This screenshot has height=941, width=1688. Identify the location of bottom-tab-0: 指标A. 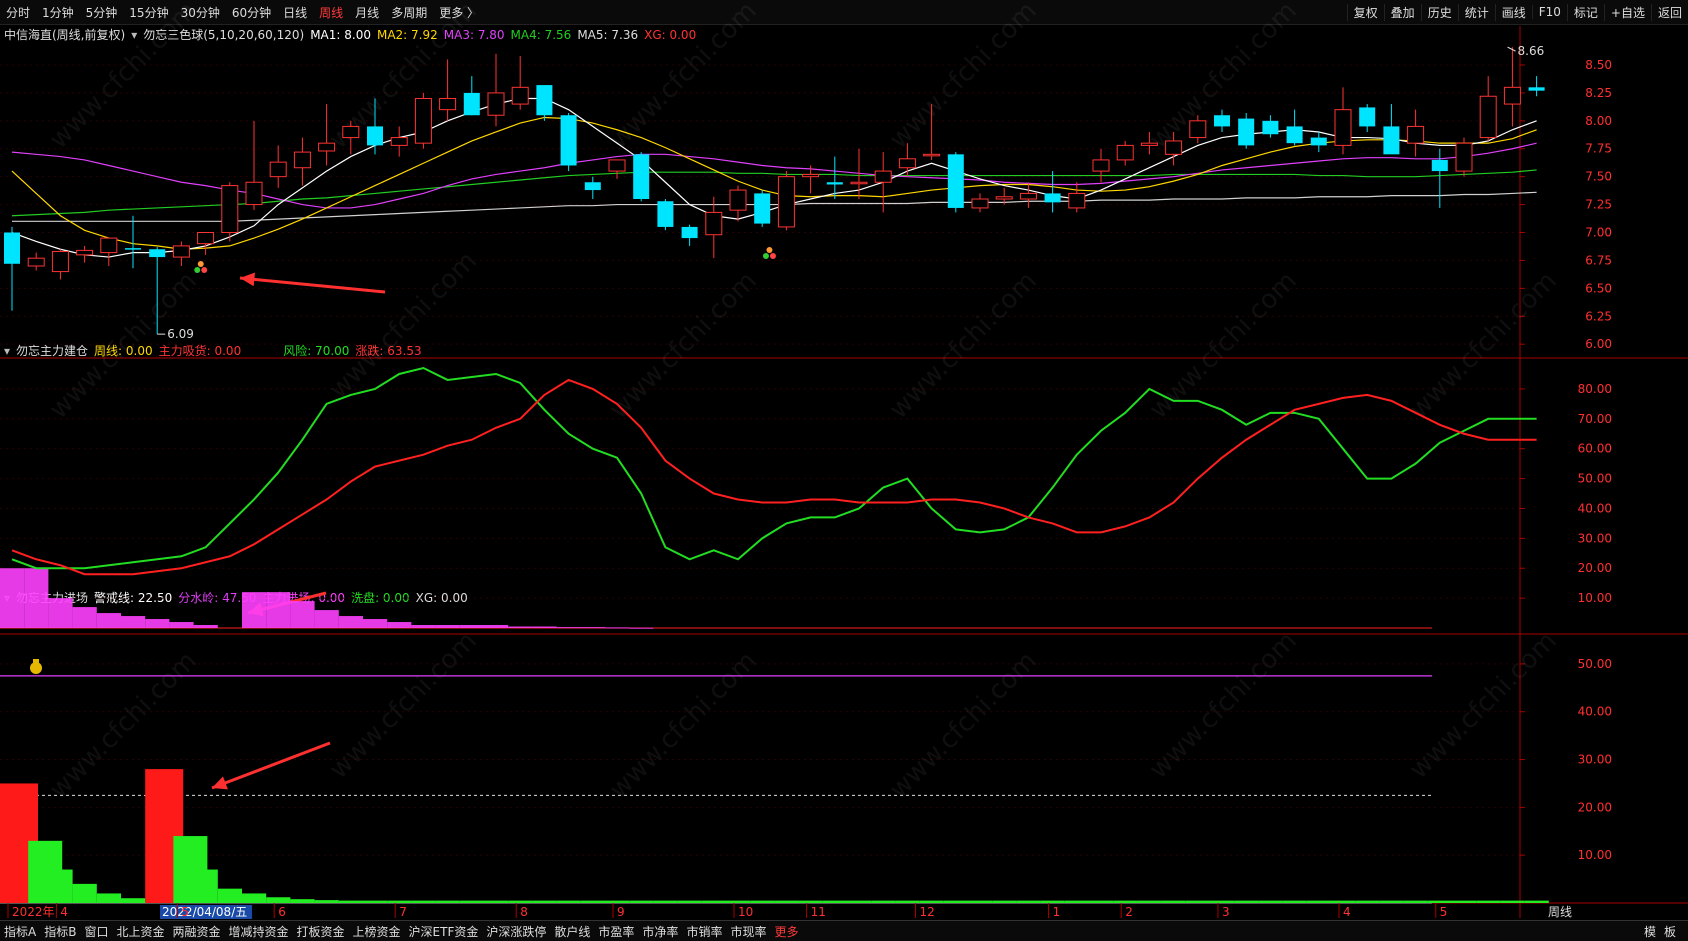
(20, 931).